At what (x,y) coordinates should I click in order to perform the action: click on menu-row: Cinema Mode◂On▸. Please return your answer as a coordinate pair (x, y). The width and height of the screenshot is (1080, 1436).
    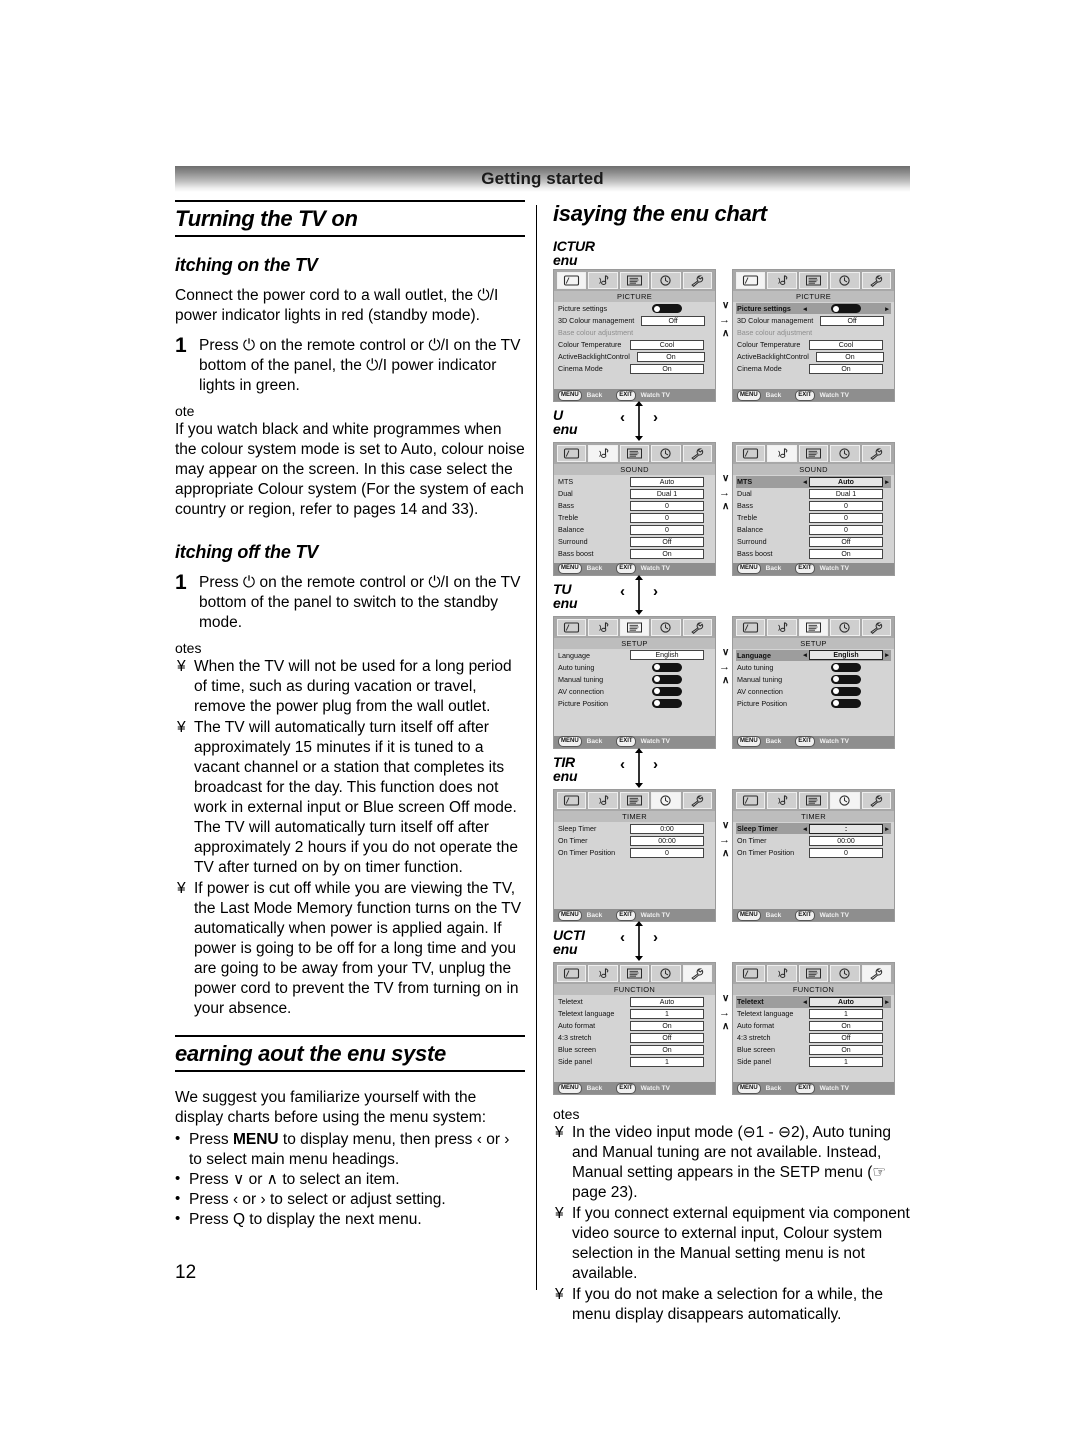
    Looking at the image, I should click on (813, 368).